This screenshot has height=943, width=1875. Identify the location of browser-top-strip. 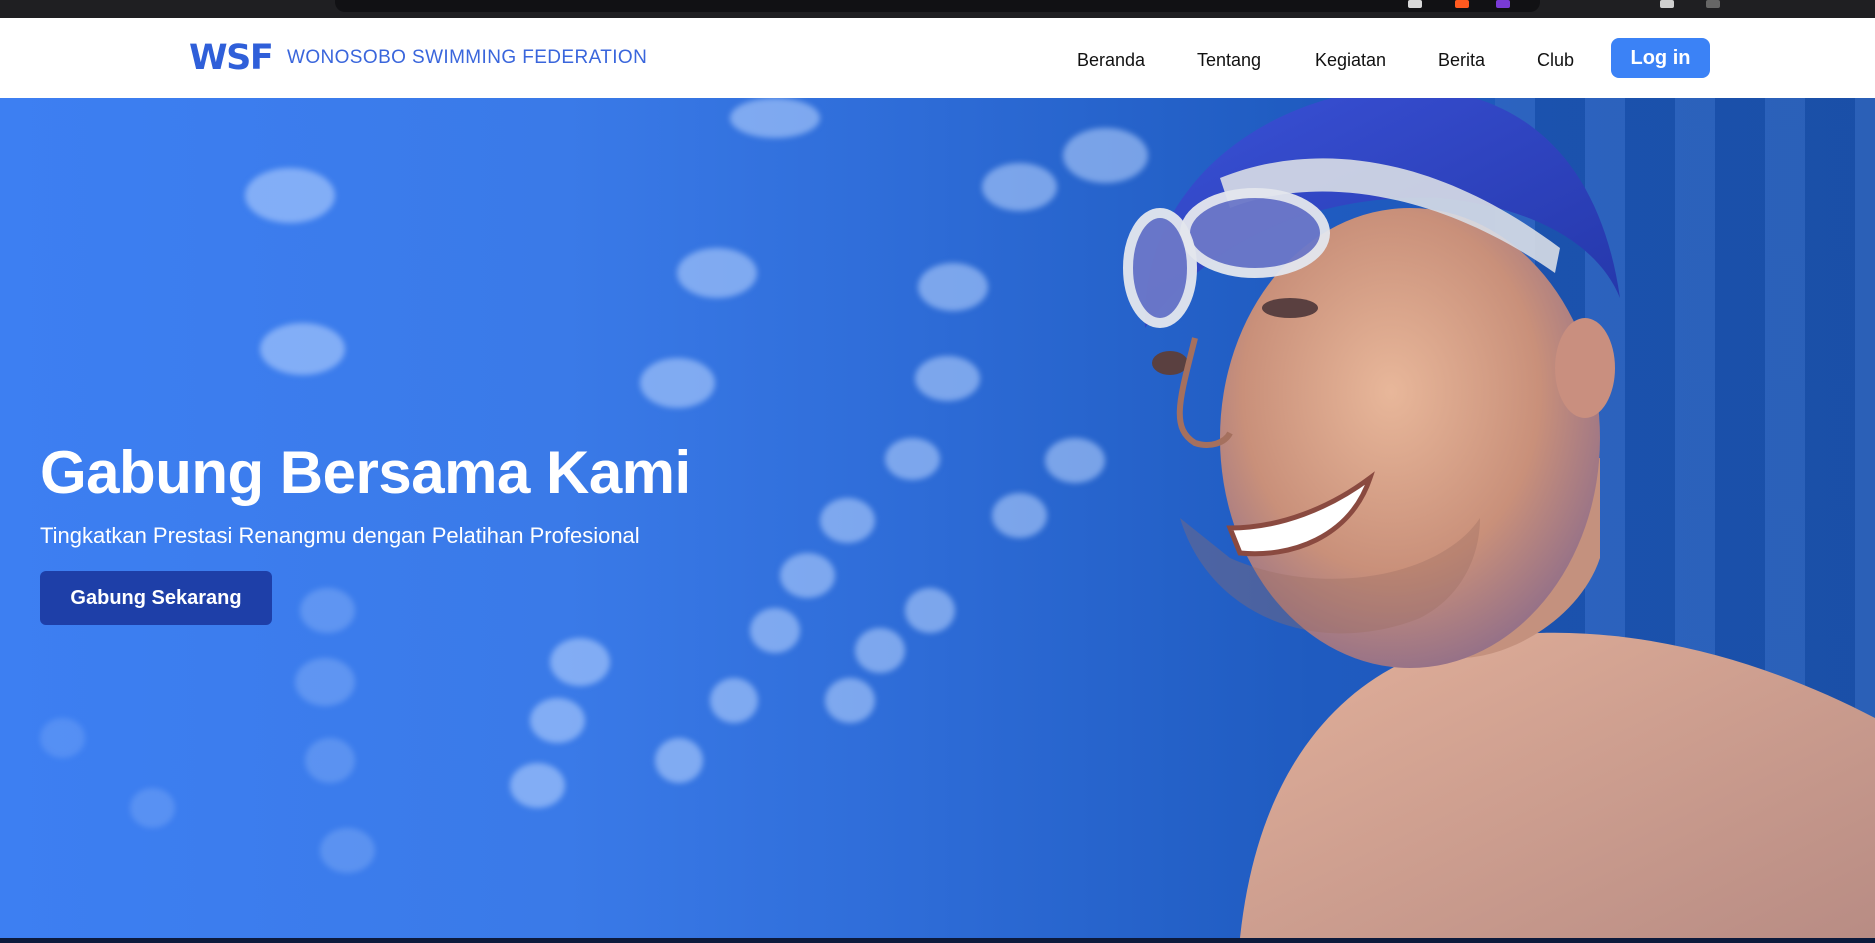
(937, 9).